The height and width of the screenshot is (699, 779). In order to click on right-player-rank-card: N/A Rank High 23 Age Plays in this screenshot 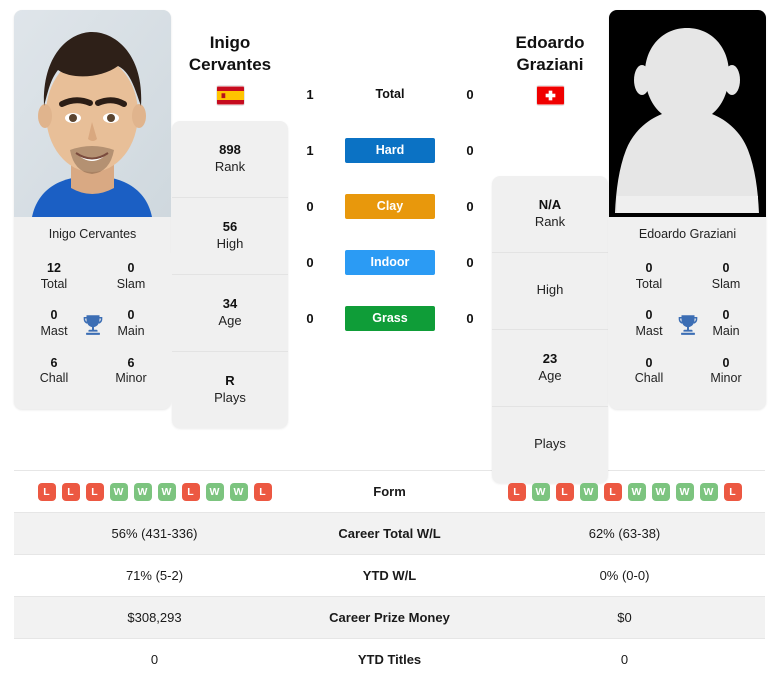, I will do `click(550, 329)`.